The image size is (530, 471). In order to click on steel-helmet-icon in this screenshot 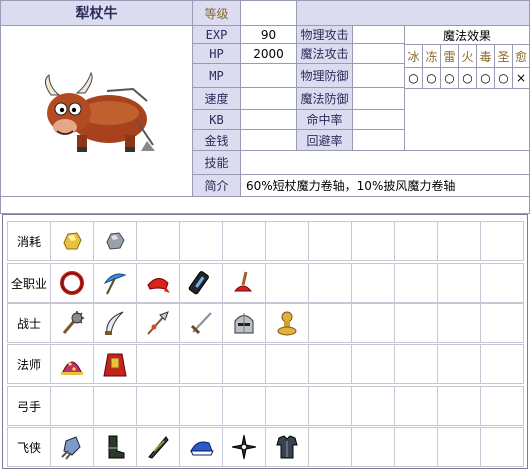, I will do `click(244, 323)`.